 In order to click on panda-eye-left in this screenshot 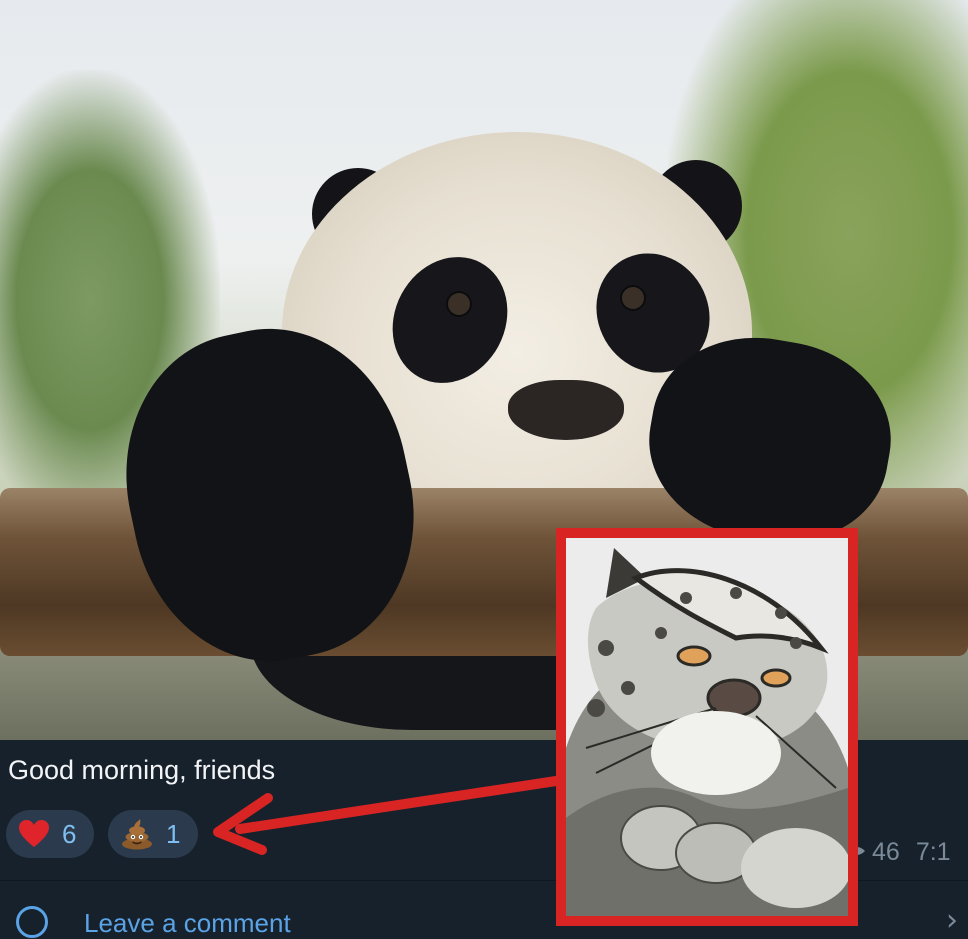, I will do `click(459, 304)`.